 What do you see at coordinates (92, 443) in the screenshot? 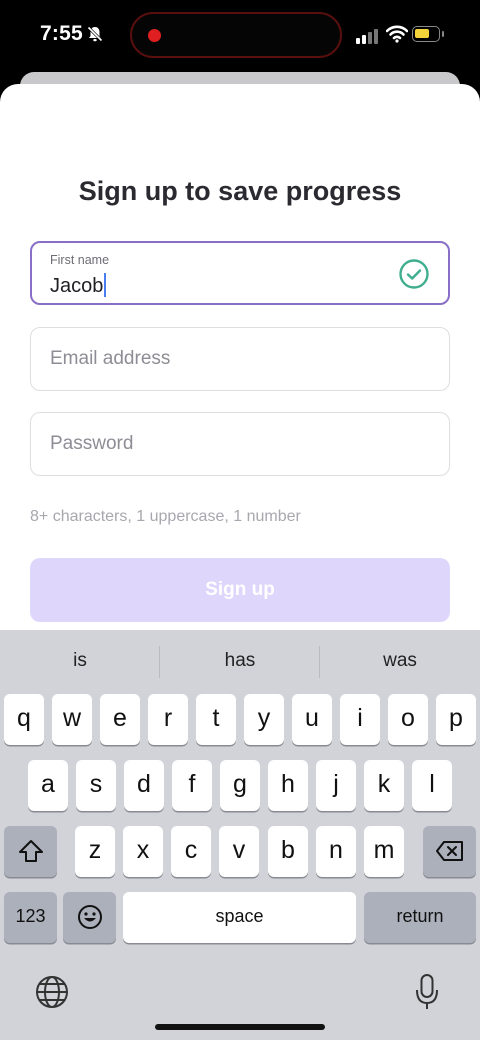
I see `password-placeholder: Password` at bounding box center [92, 443].